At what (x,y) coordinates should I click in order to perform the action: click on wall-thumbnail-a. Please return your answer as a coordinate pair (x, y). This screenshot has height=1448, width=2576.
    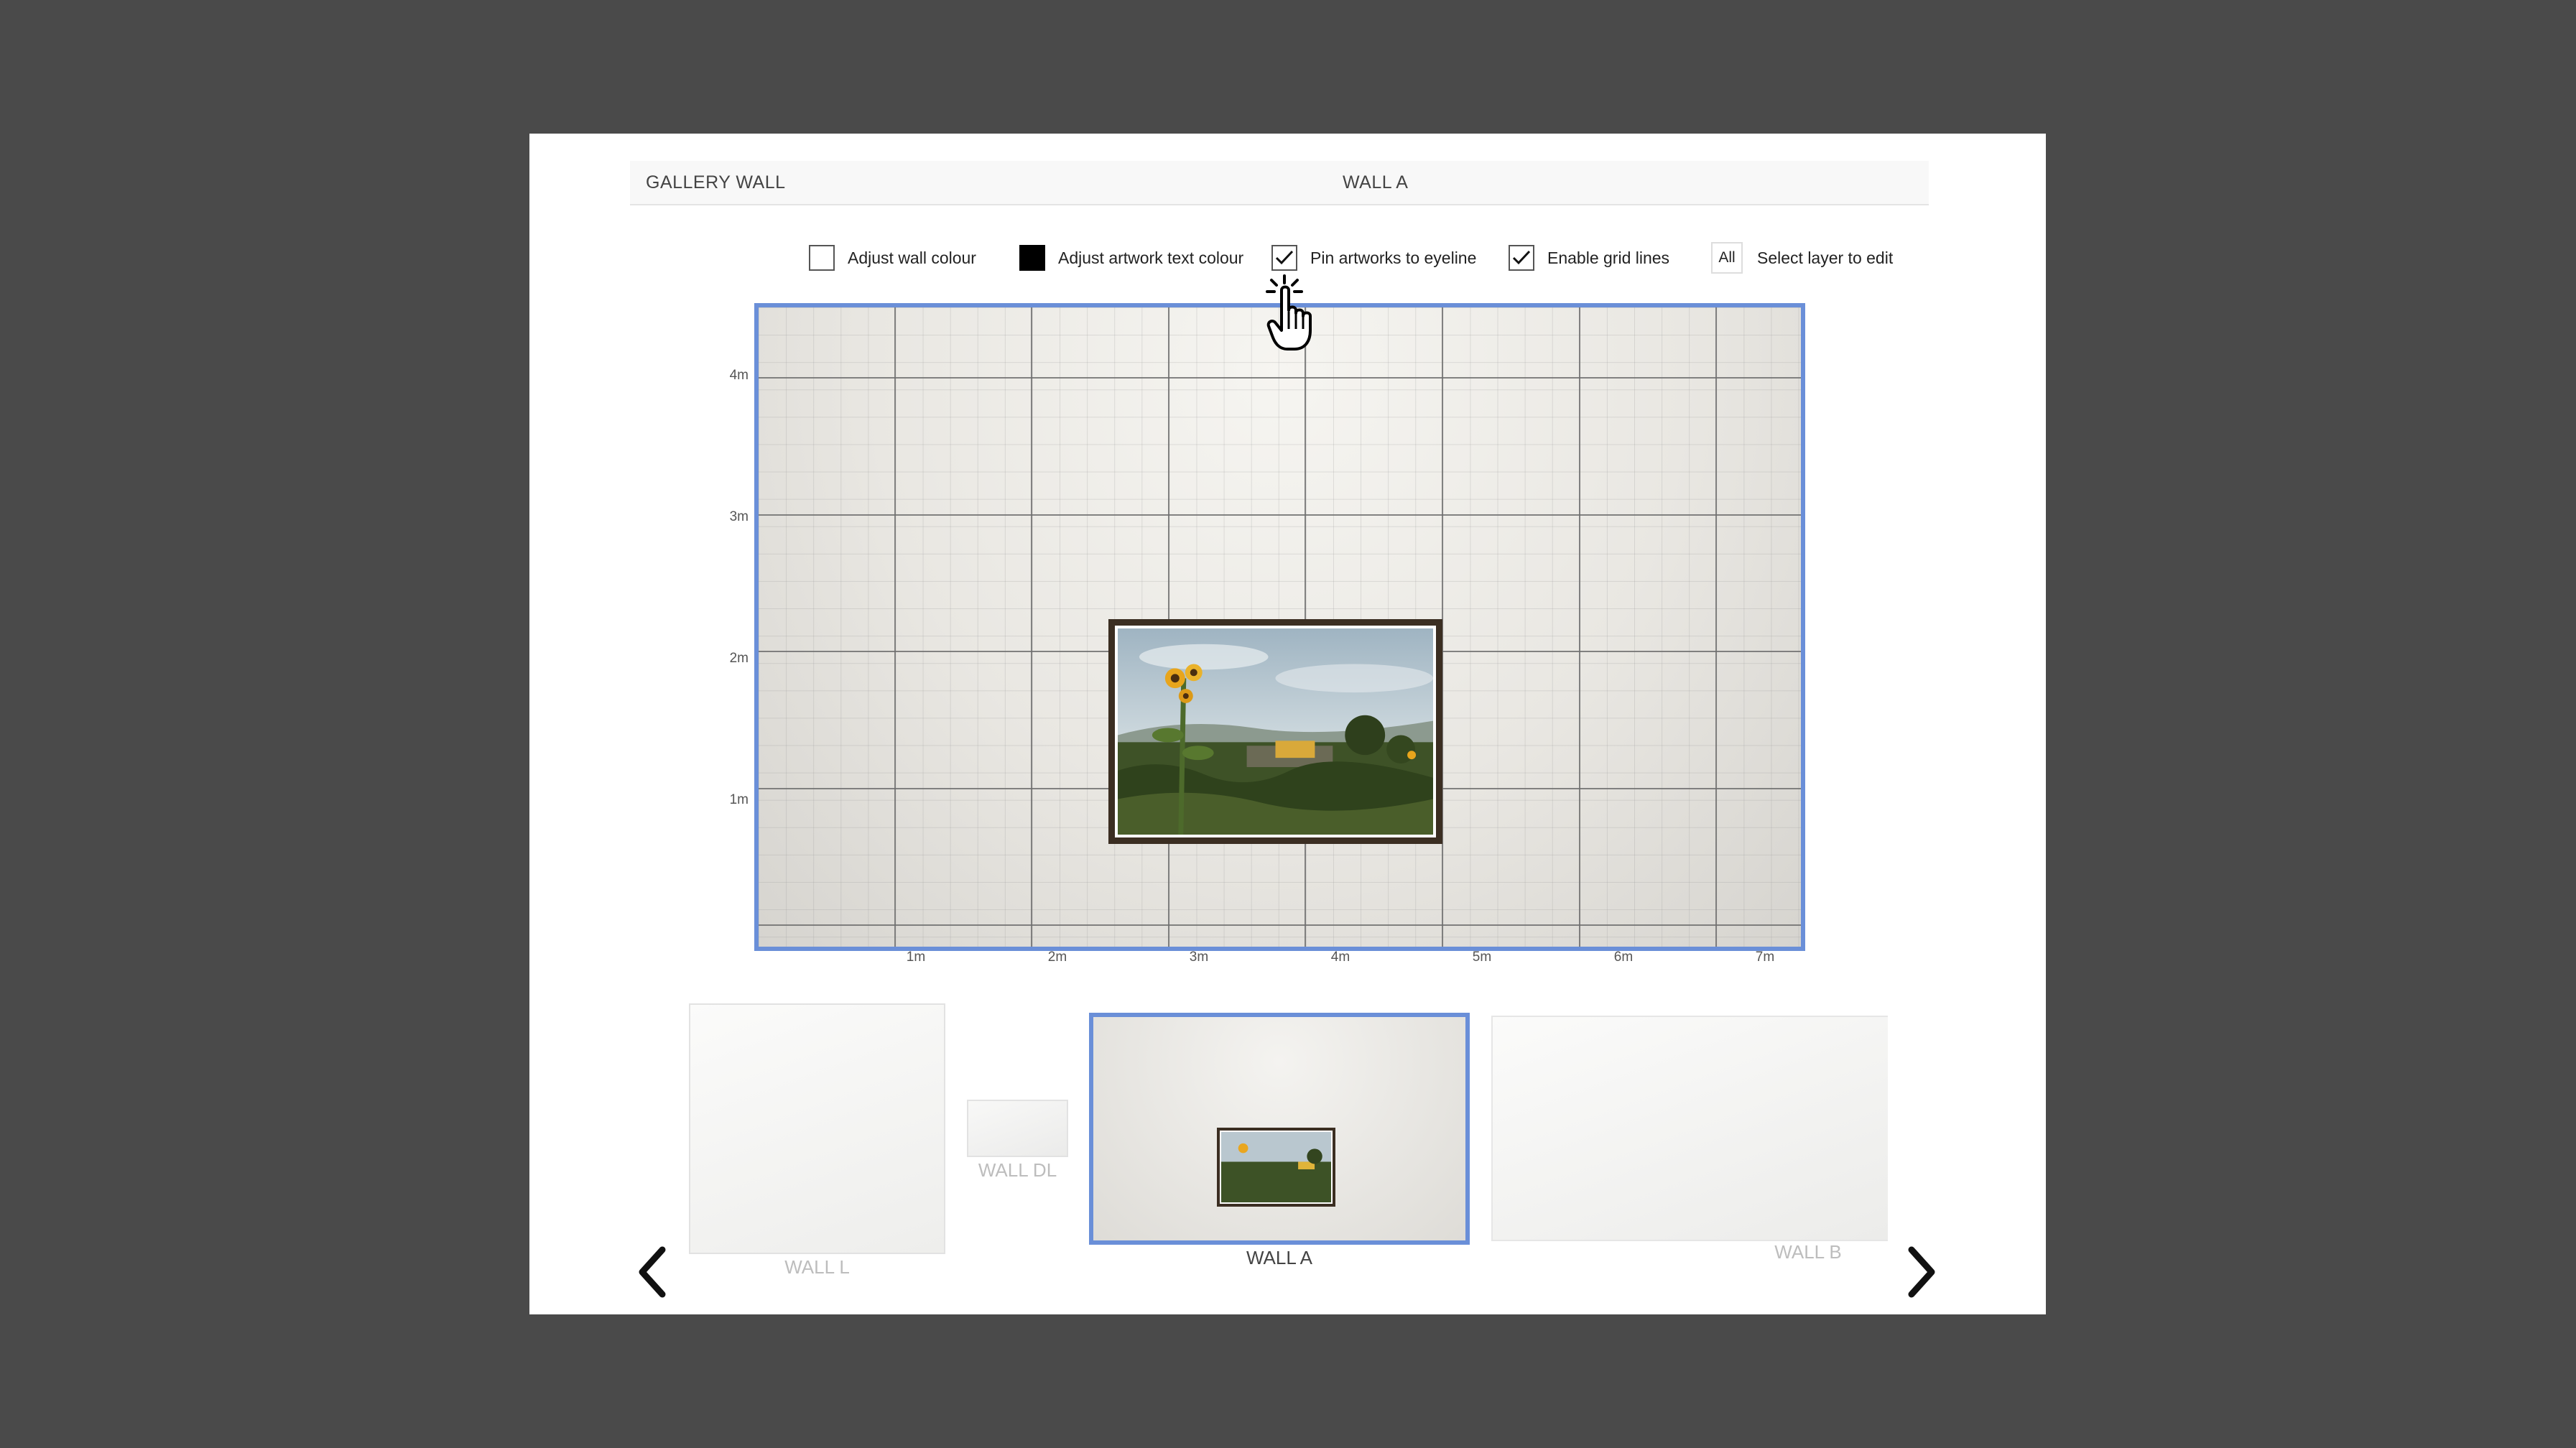
    Looking at the image, I should click on (1279, 1129).